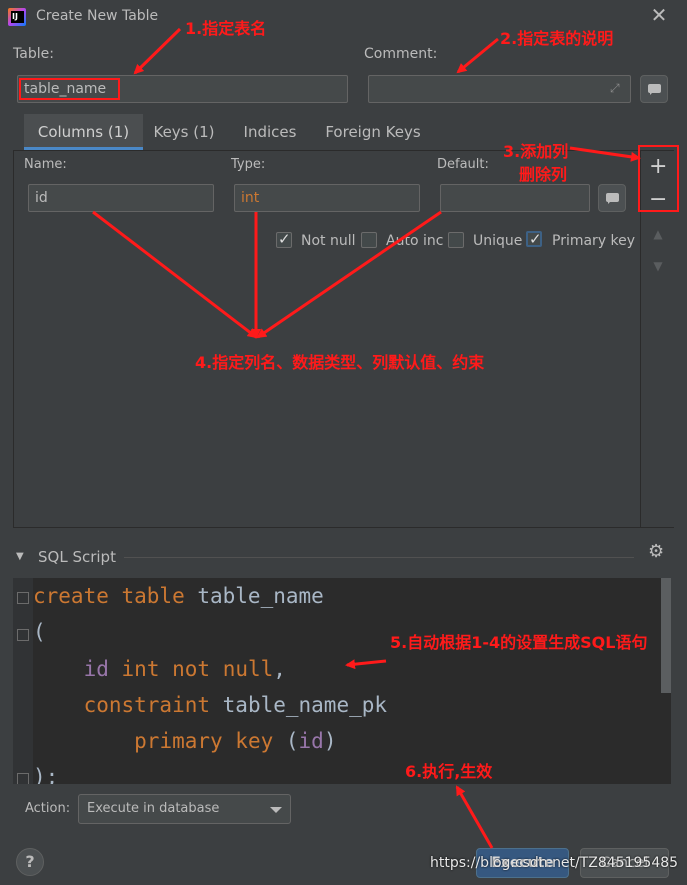 The image size is (687, 885). I want to click on chevron-down-icon, so click(276, 810).